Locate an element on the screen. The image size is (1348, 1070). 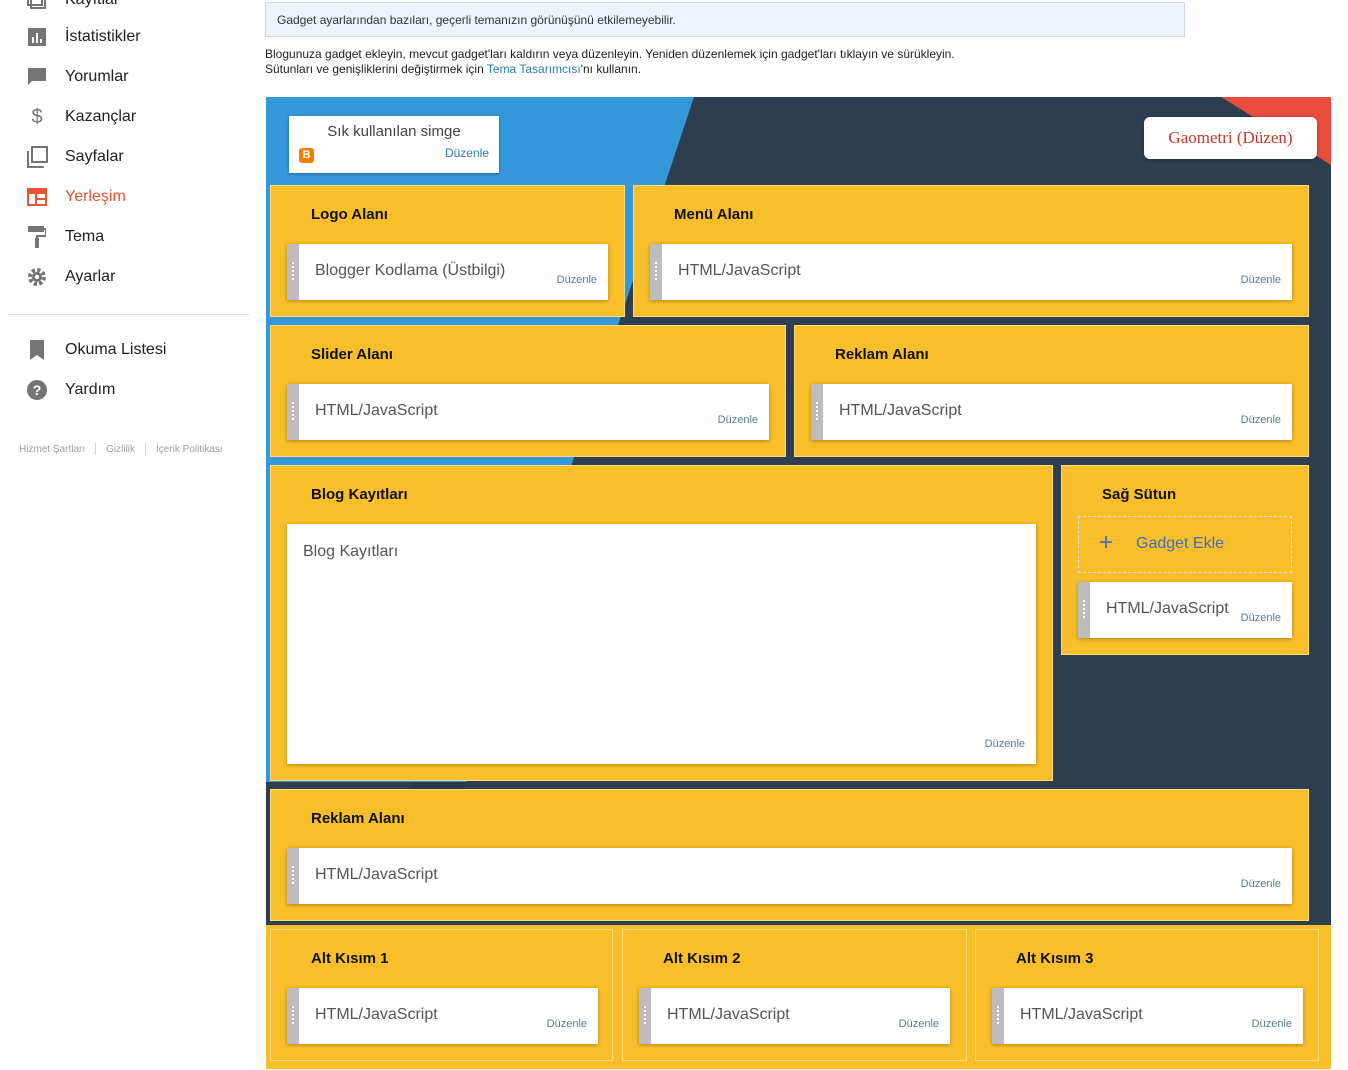
sidebar-item-label: Yardım is located at coordinates (90, 389).